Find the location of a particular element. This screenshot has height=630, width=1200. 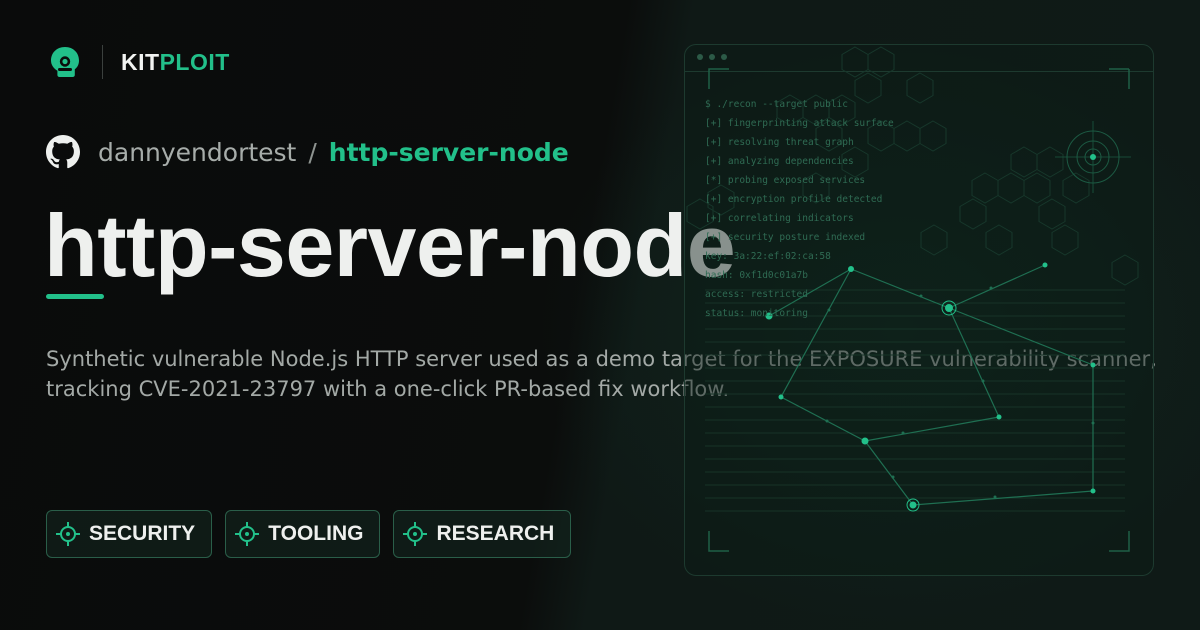

terminal-line: access: restricted is located at coordinates (756, 294).